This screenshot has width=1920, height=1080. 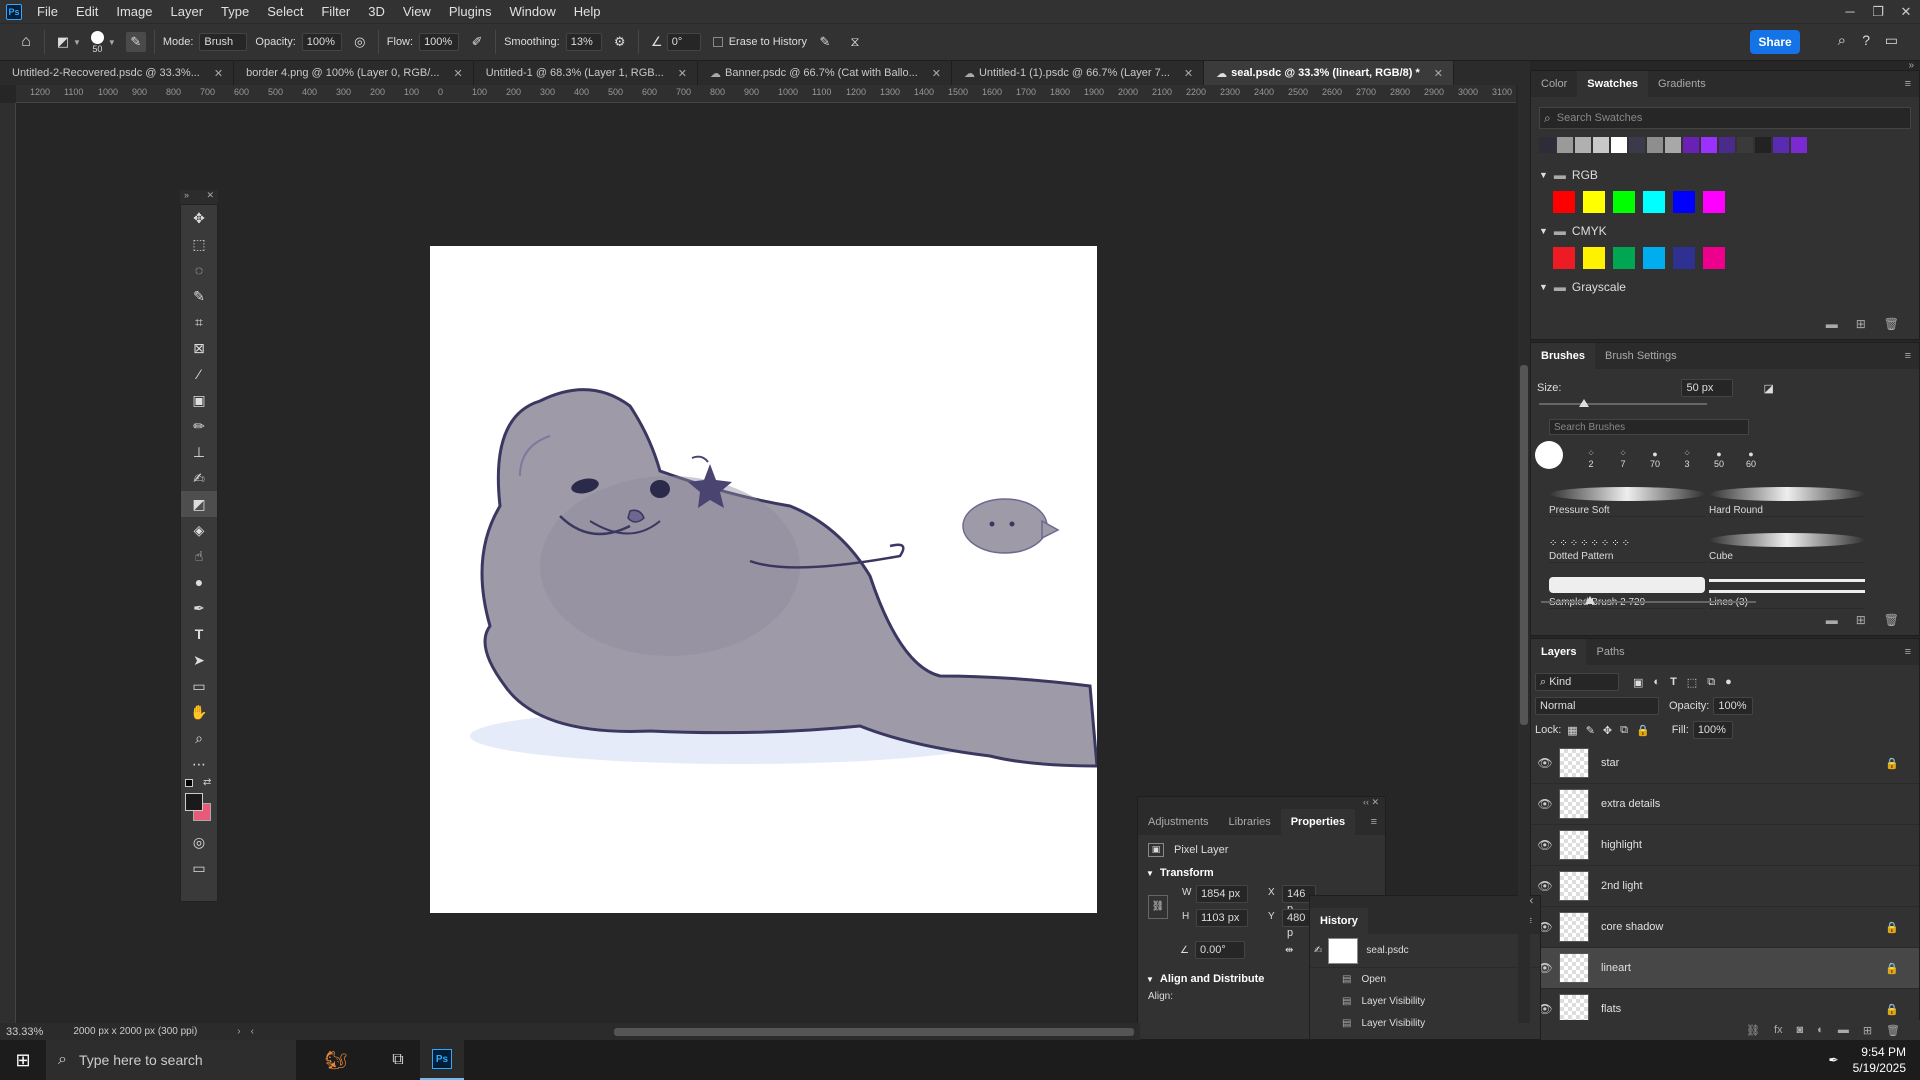 What do you see at coordinates (199, 582) in the screenshot?
I see `dodge-tool-icon: ●` at bounding box center [199, 582].